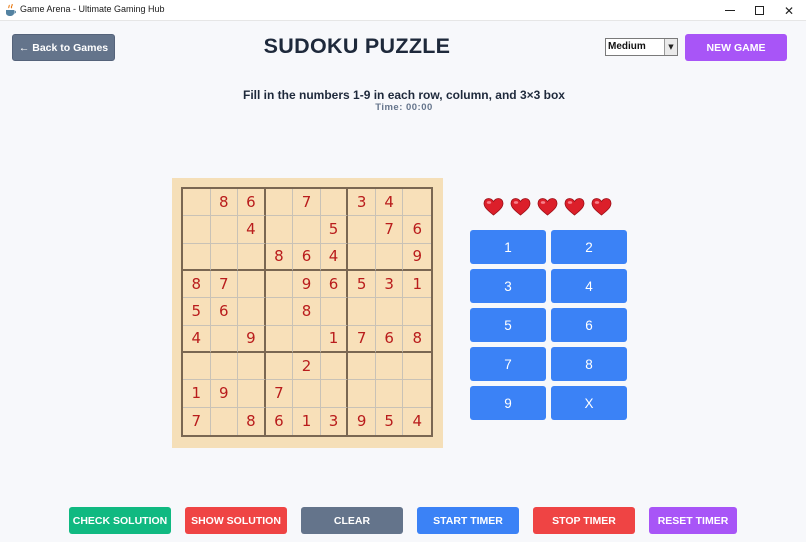 Image resolution: width=806 pixels, height=542 pixels. Describe the element at coordinates (641, 47) in the screenshot. I see `difficulty-select: Medium ▼` at that location.